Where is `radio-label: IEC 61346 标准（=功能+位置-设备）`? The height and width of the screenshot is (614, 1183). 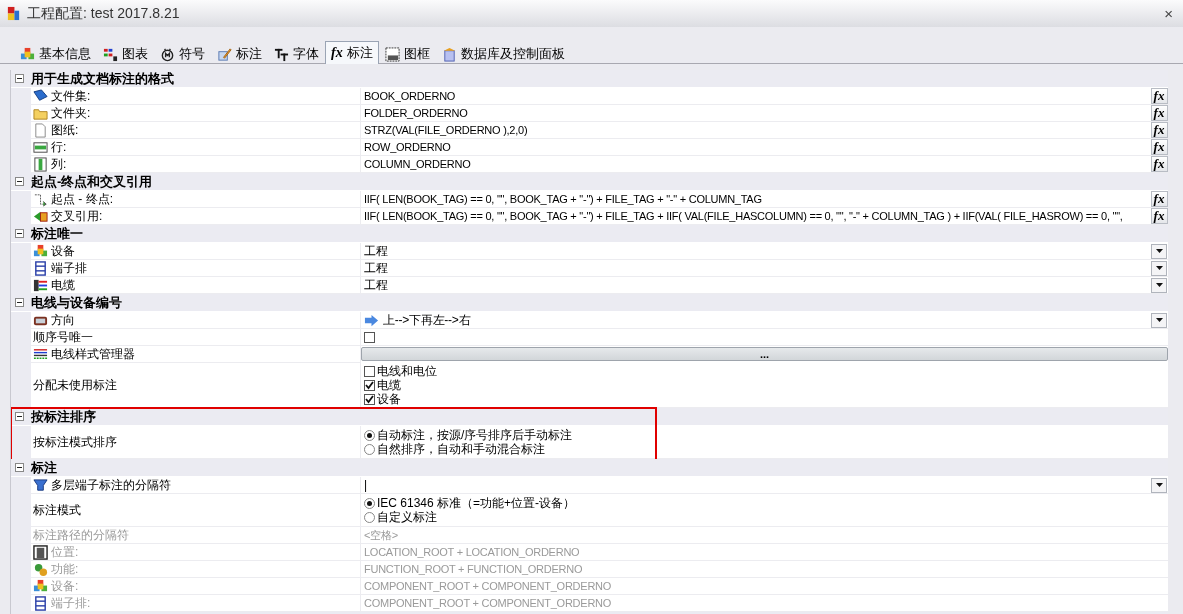 radio-label: IEC 61346 标准（=功能+位置-设备） is located at coordinates (476, 503).